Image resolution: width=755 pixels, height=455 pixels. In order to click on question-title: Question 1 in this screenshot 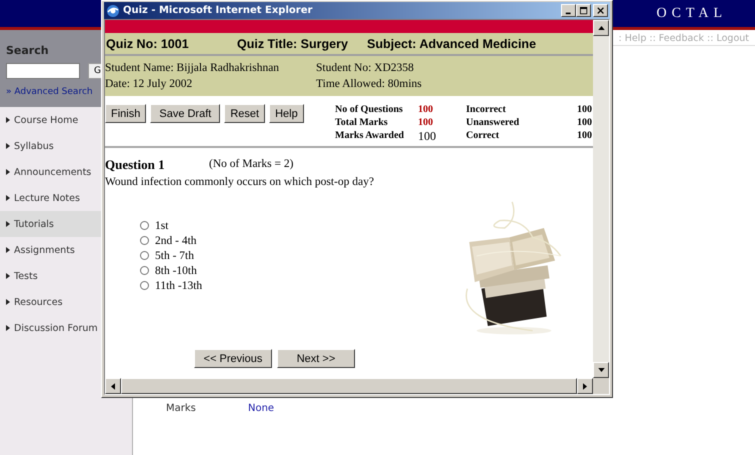, I will do `click(135, 165)`.